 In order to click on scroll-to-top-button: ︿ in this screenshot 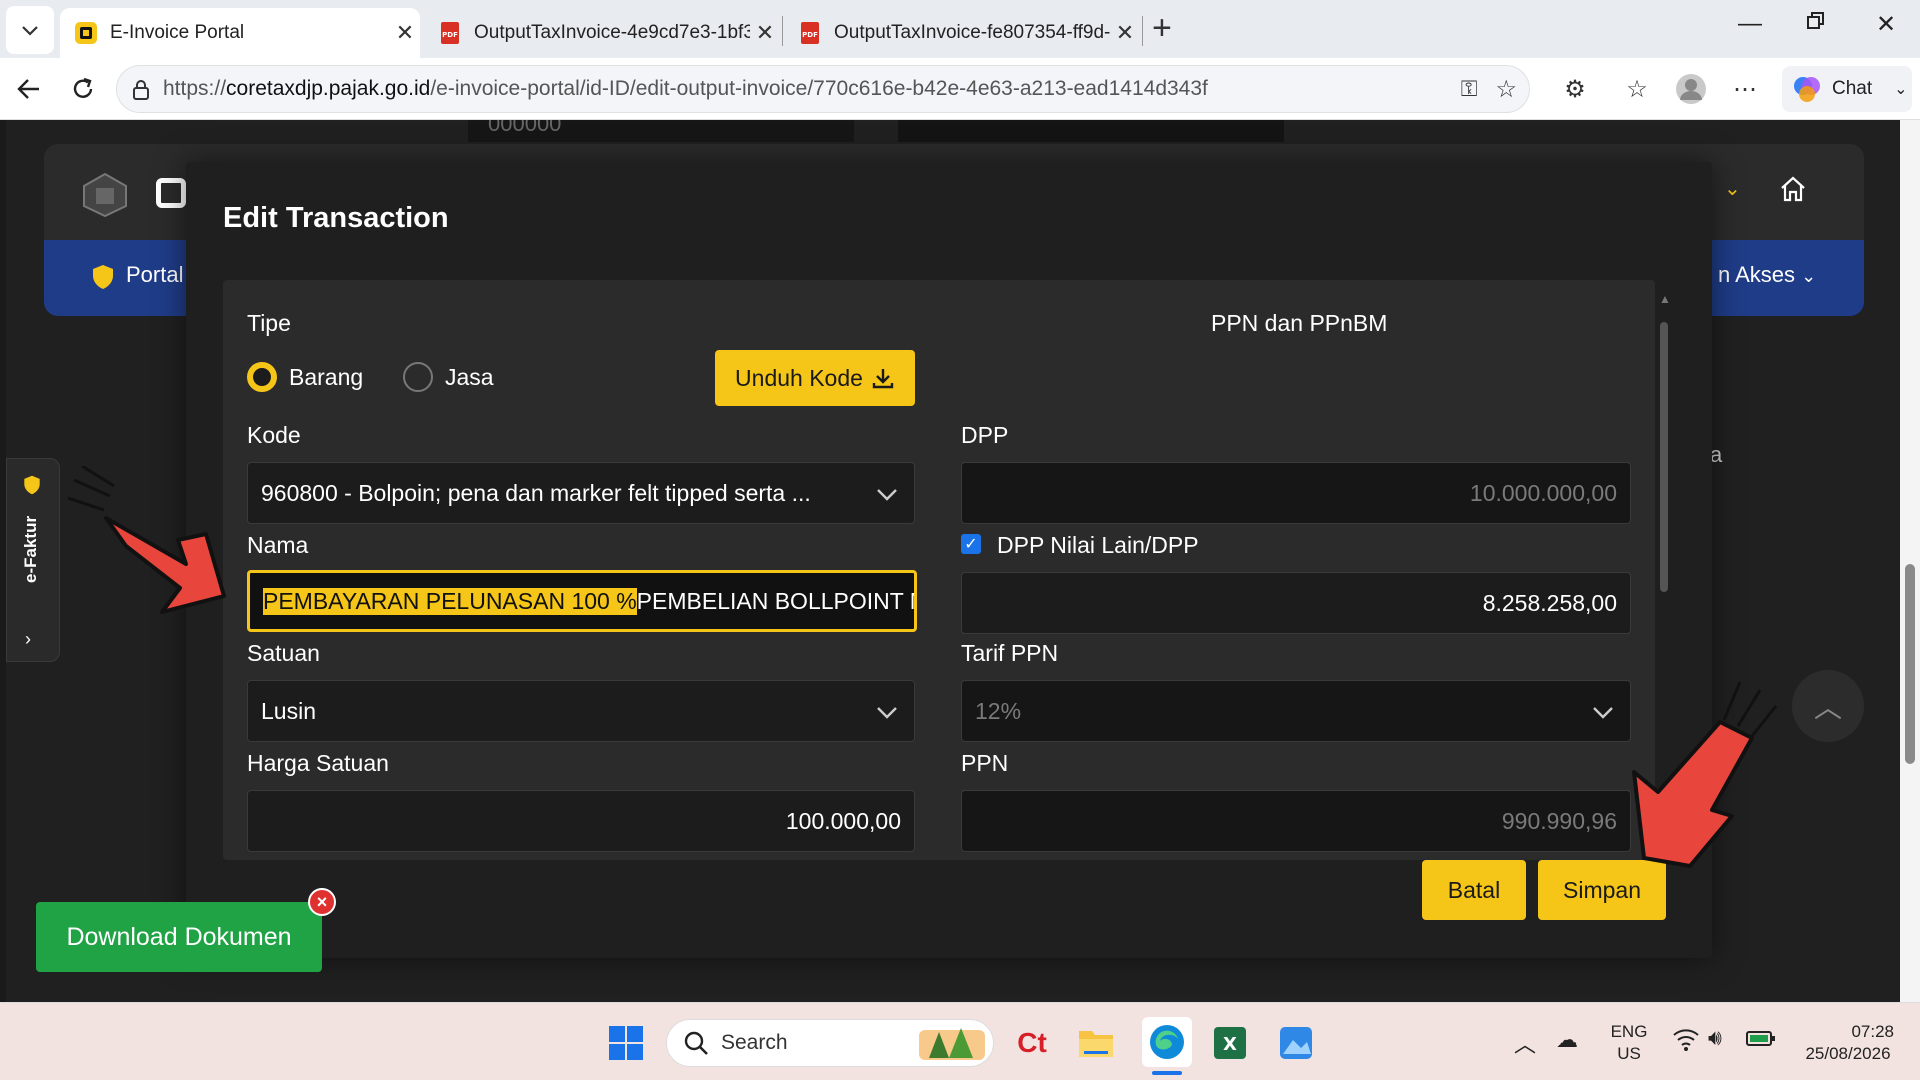, I will do `click(1828, 706)`.